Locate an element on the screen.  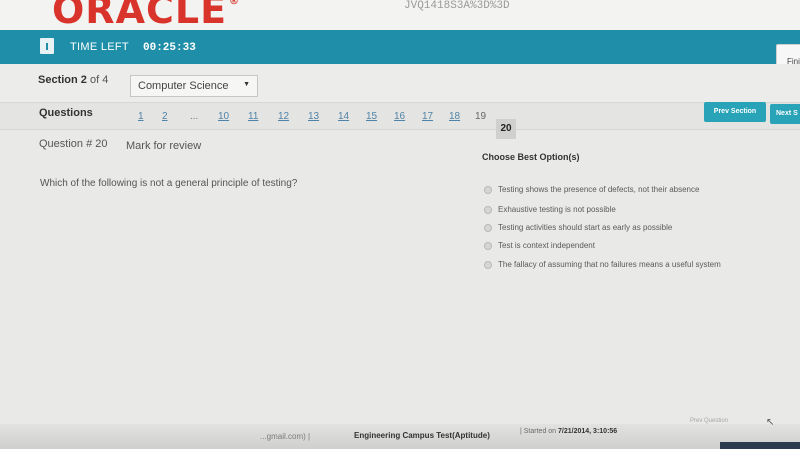
section-indicator: Section 2 of 4 is located at coordinates (73, 80).